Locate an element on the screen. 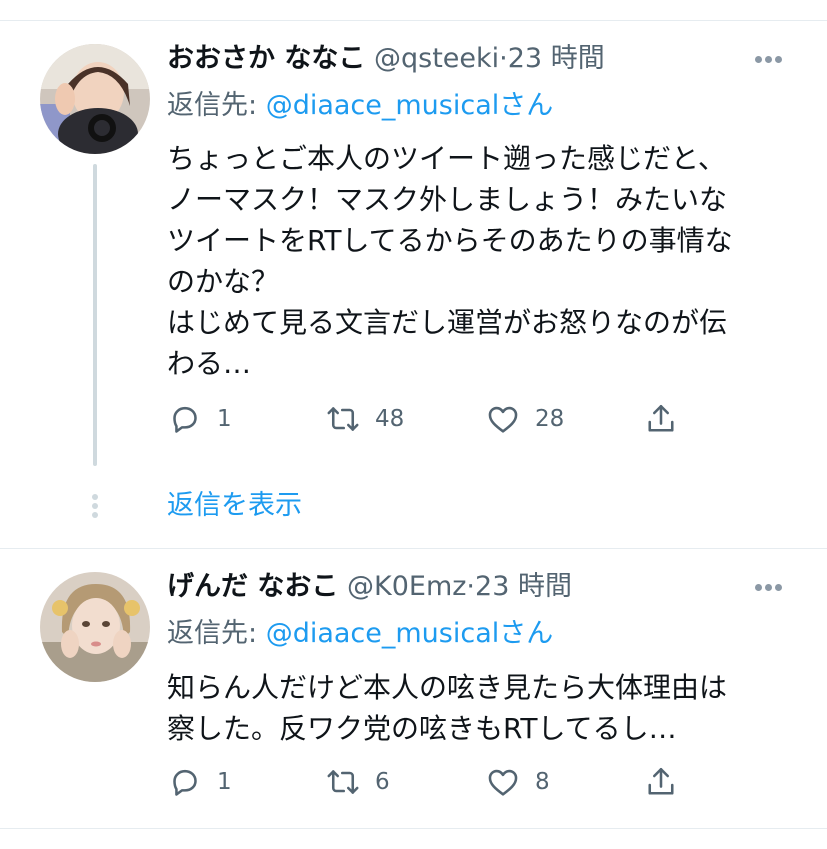 The width and height of the screenshot is (827, 849). tweet-text-line: 知らん人だけど本人の呟き見たら大体理由は is located at coordinates (447, 687).